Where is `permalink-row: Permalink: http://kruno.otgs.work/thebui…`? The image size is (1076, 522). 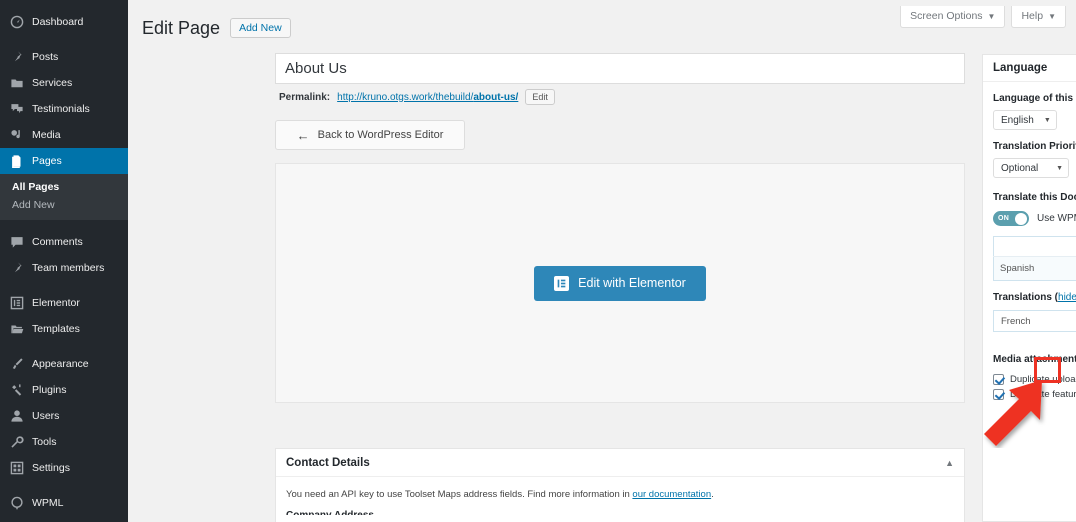
permalink-row: Permalink: http://kruno.otgs.work/thebui… is located at coordinates (417, 97).